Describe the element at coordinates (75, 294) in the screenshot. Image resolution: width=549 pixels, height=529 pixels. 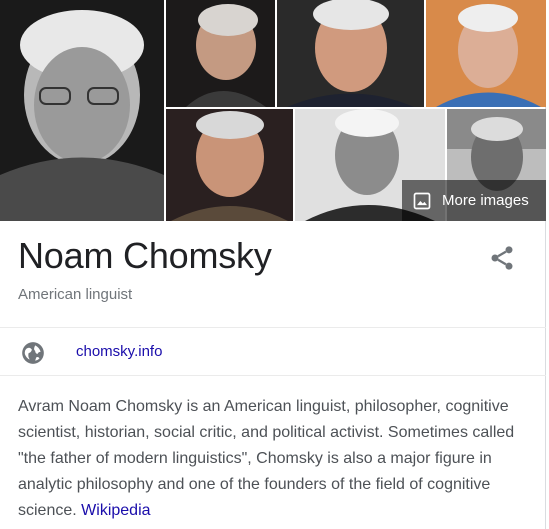
I see `entity-subtitle: American linguist` at that location.